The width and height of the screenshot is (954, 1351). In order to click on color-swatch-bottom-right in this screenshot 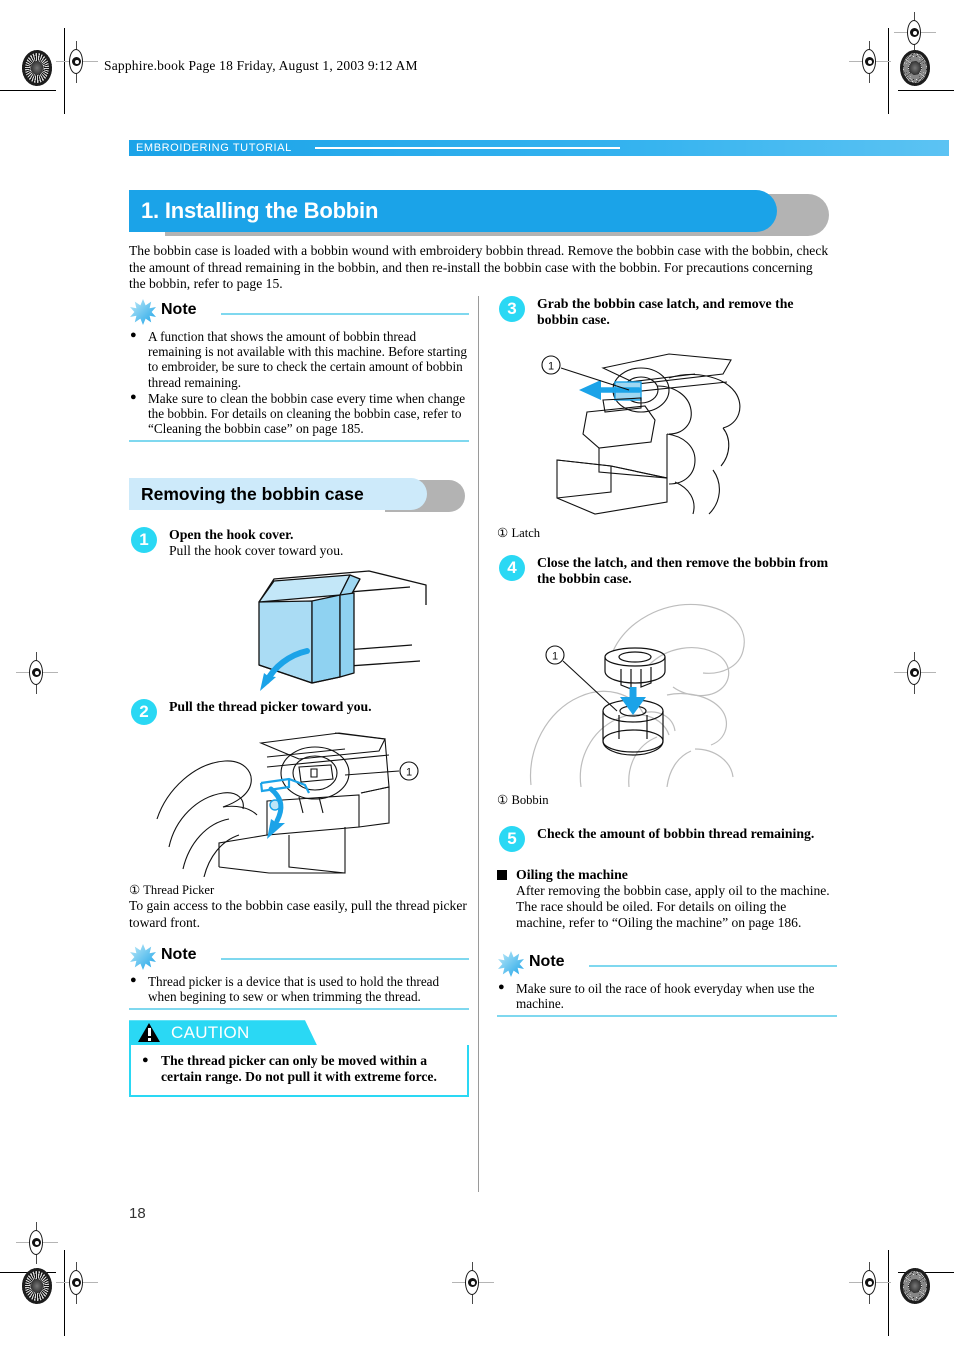, I will do `click(915, 1286)`.